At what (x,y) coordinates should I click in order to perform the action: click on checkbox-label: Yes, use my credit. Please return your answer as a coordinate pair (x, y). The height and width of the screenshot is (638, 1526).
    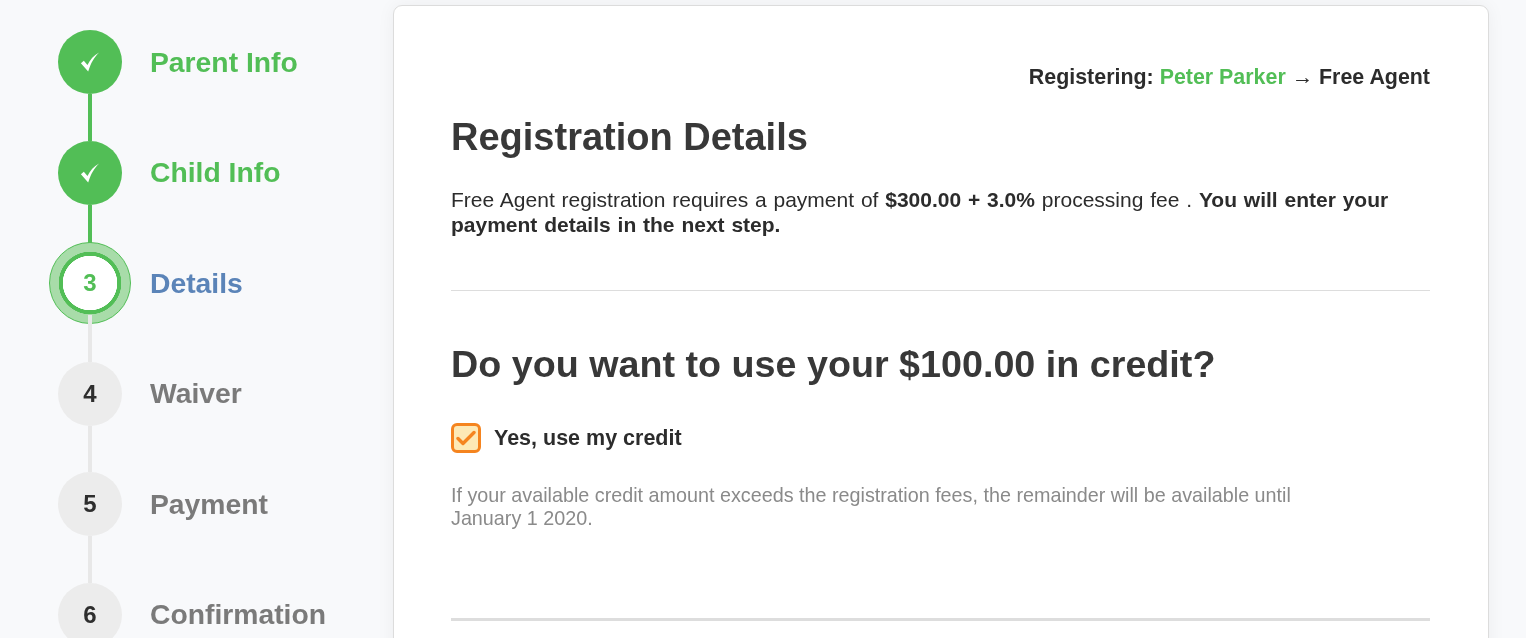
    Looking at the image, I should click on (588, 438).